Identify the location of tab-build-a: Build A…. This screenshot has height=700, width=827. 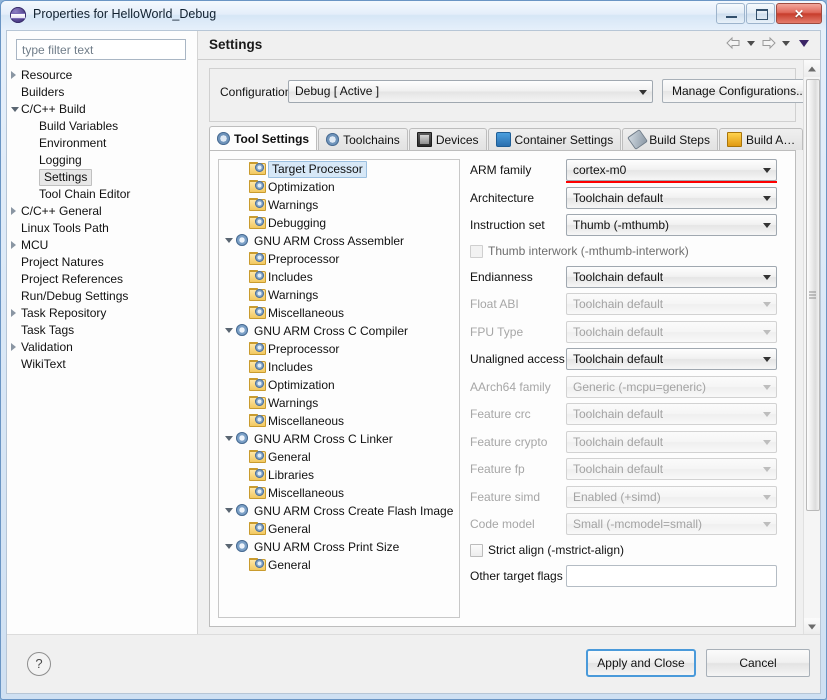
(761, 139).